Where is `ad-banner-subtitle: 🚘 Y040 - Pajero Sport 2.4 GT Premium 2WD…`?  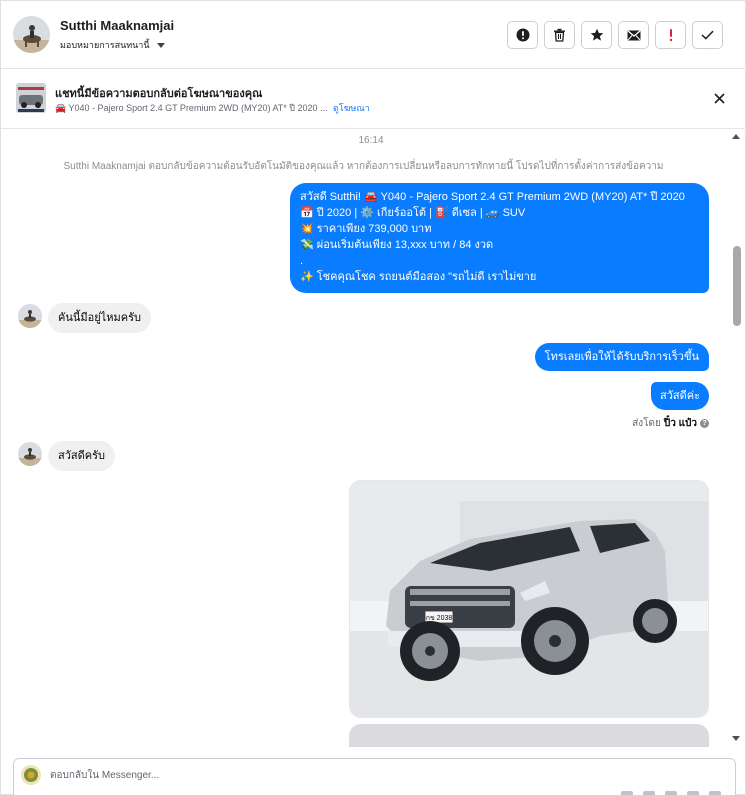 ad-banner-subtitle: 🚘 Y040 - Pajero Sport 2.4 GT Premium 2WD… is located at coordinates (212, 108).